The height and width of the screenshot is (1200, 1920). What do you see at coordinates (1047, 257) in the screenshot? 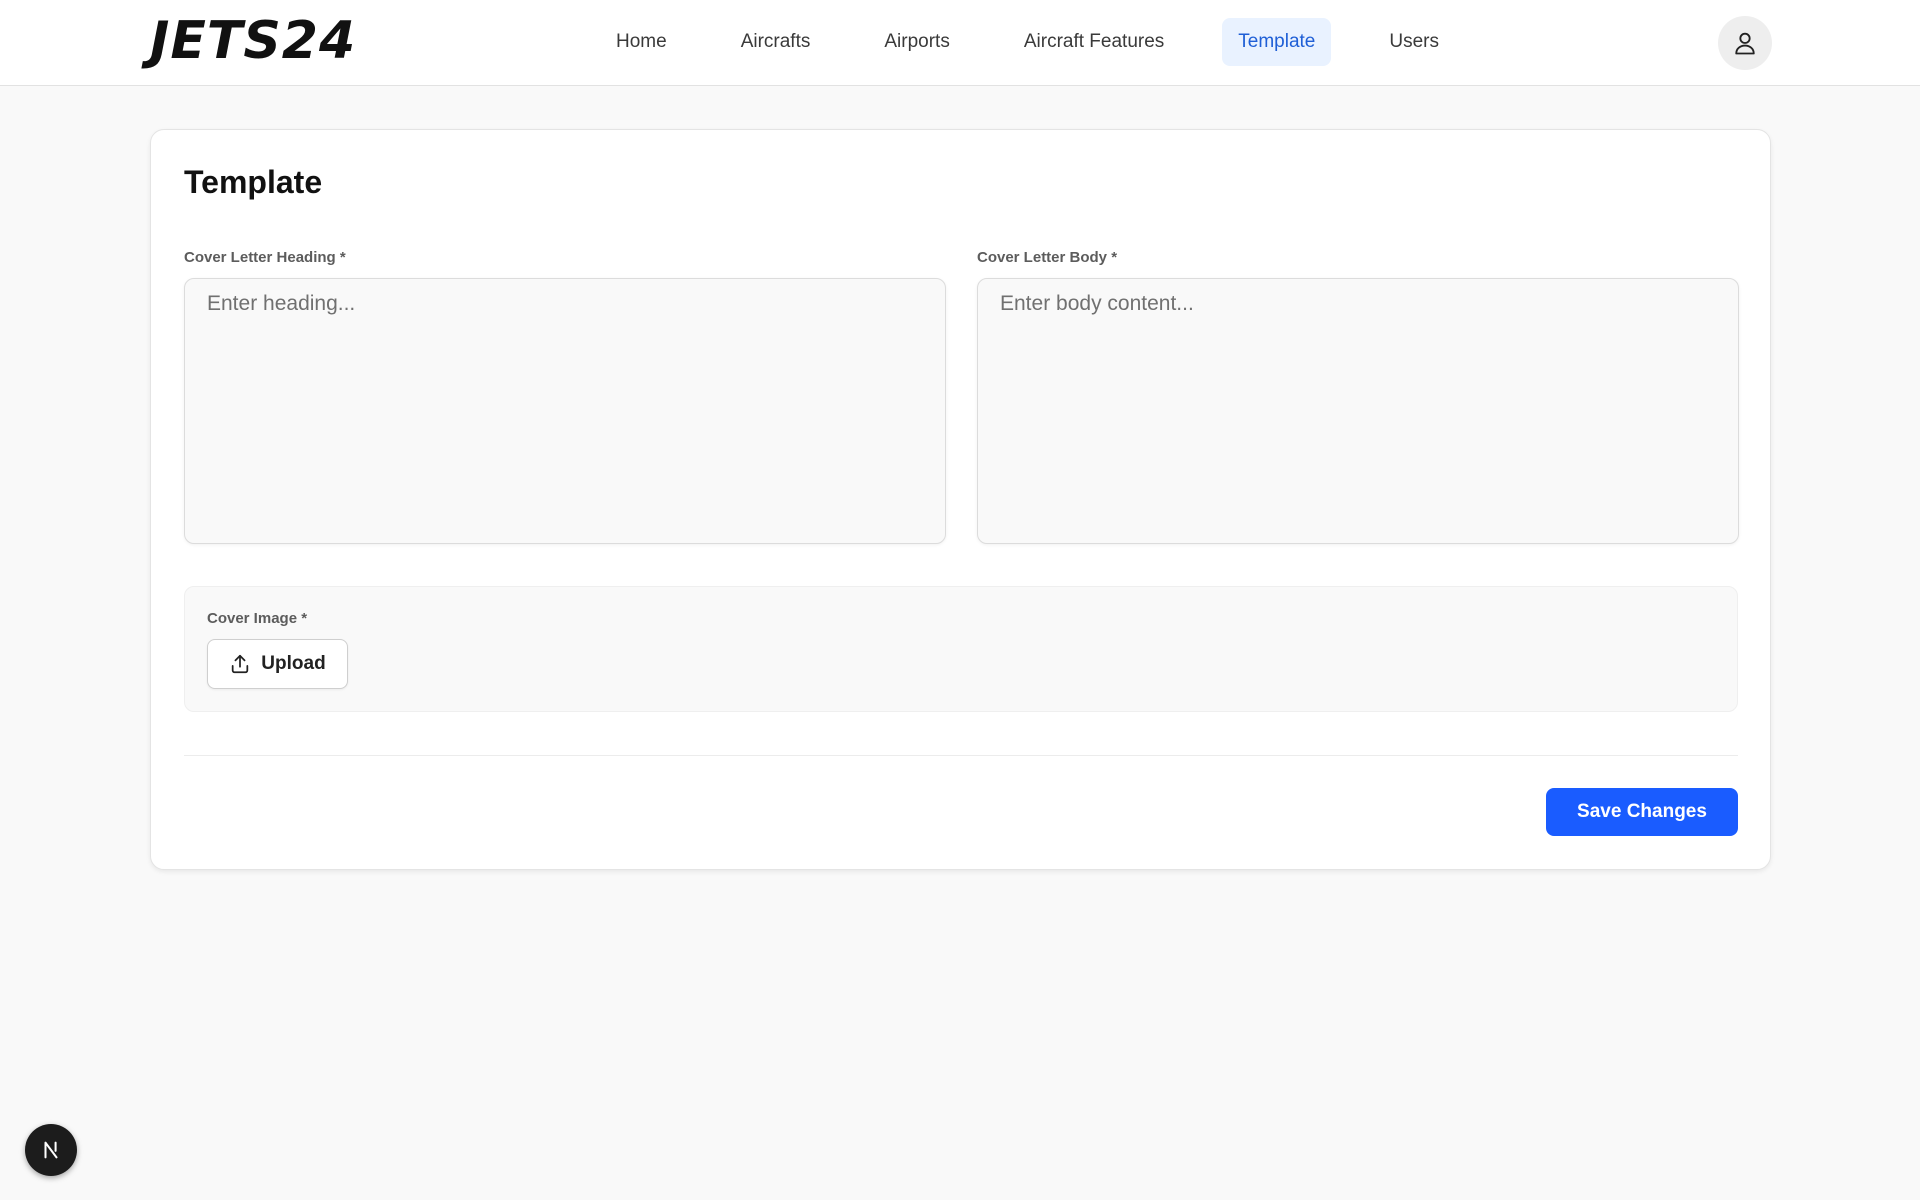
I see `cover-letter-body-label: Cover Letter Body *` at bounding box center [1047, 257].